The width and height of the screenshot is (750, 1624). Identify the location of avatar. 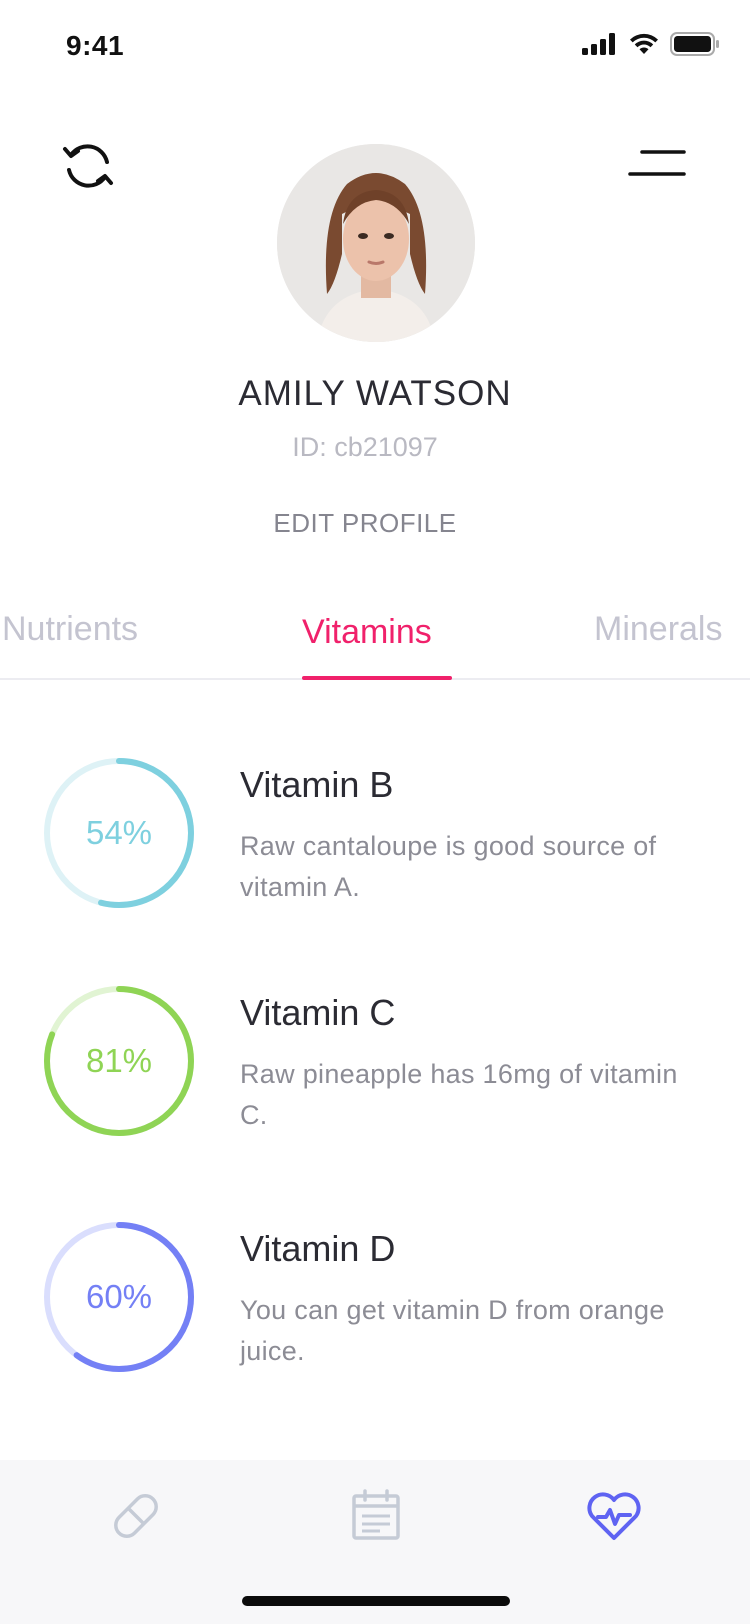
(376, 243).